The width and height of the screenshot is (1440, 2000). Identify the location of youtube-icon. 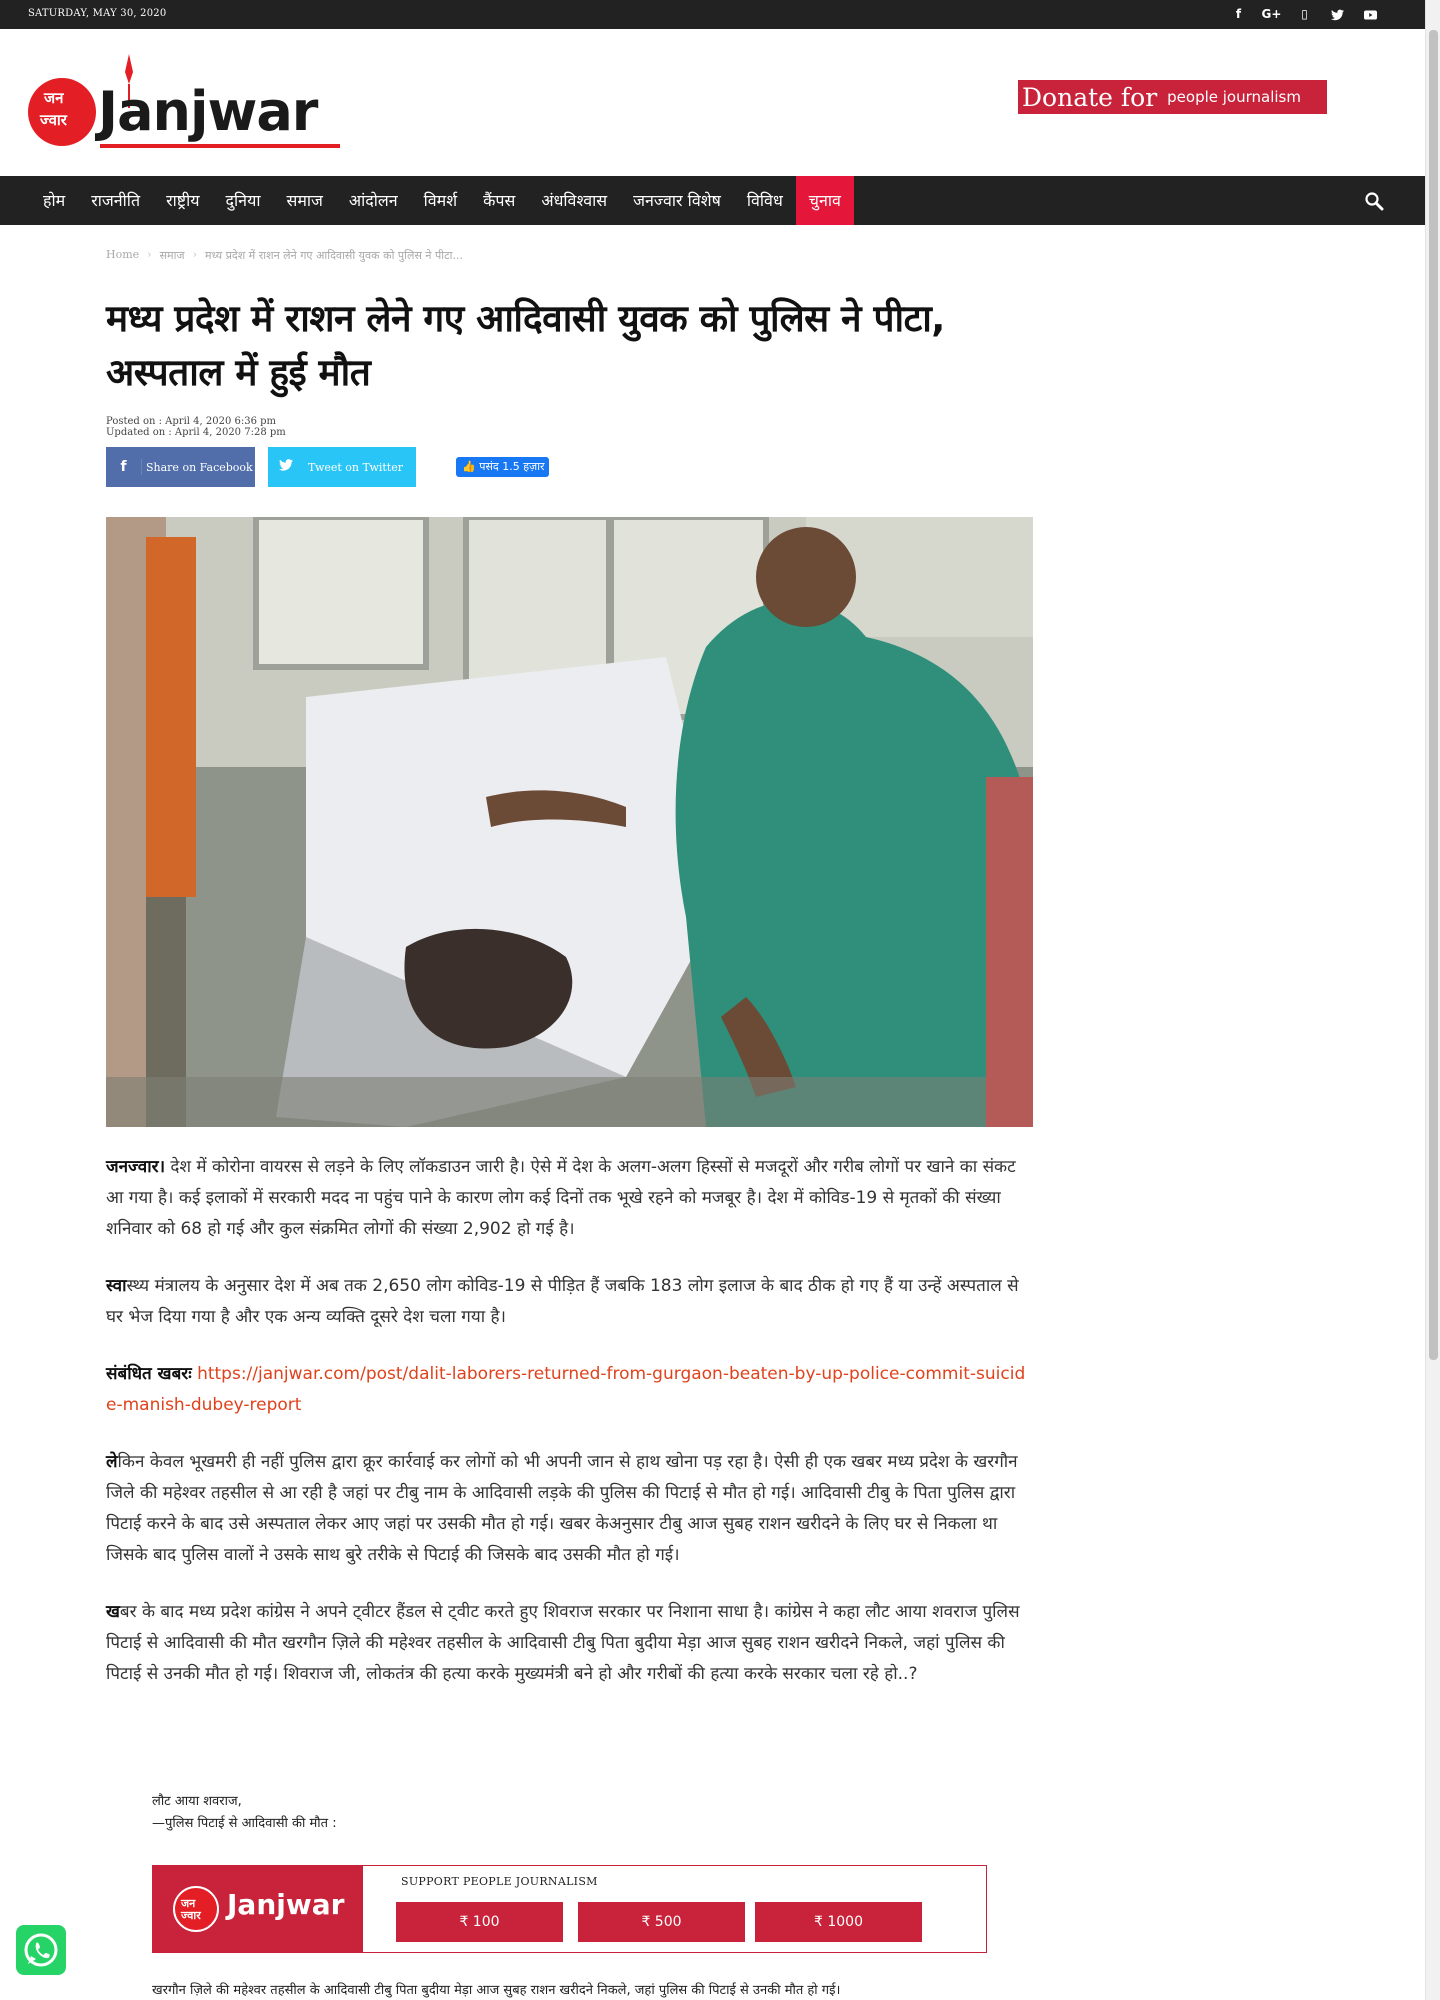
(1370, 14).